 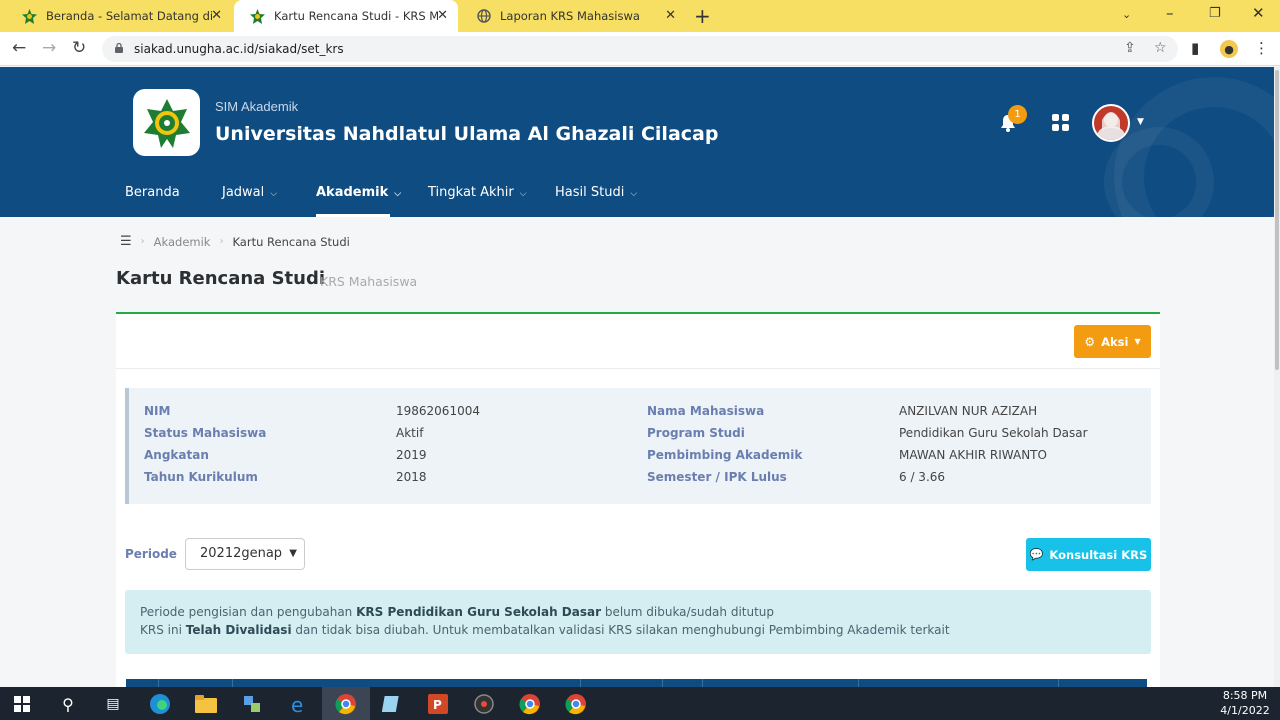 I want to click on angkatan-label: Angkatan, so click(x=176, y=455).